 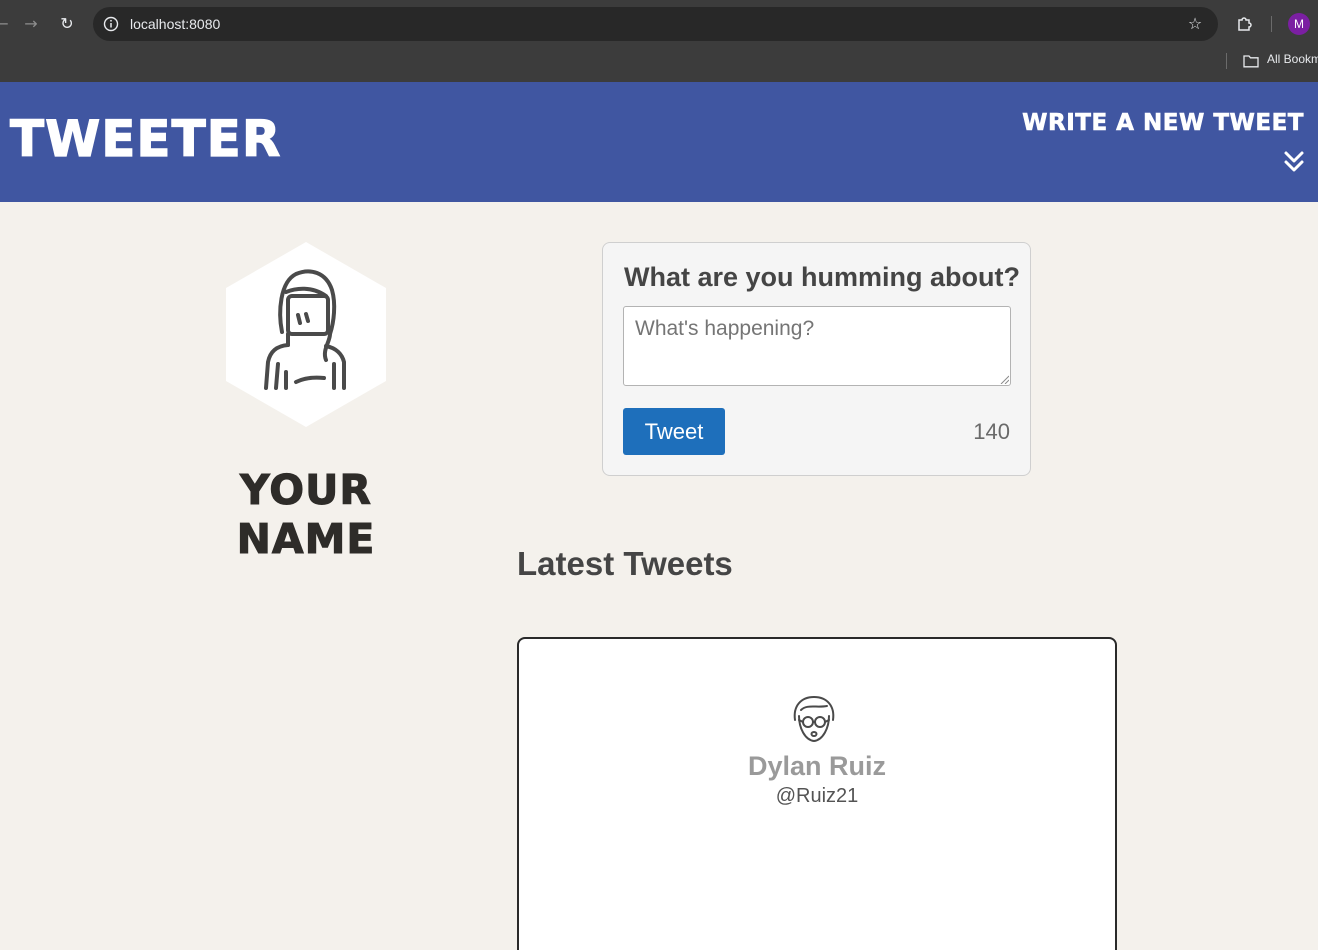 I want to click on character-counter: 140, so click(x=991, y=431).